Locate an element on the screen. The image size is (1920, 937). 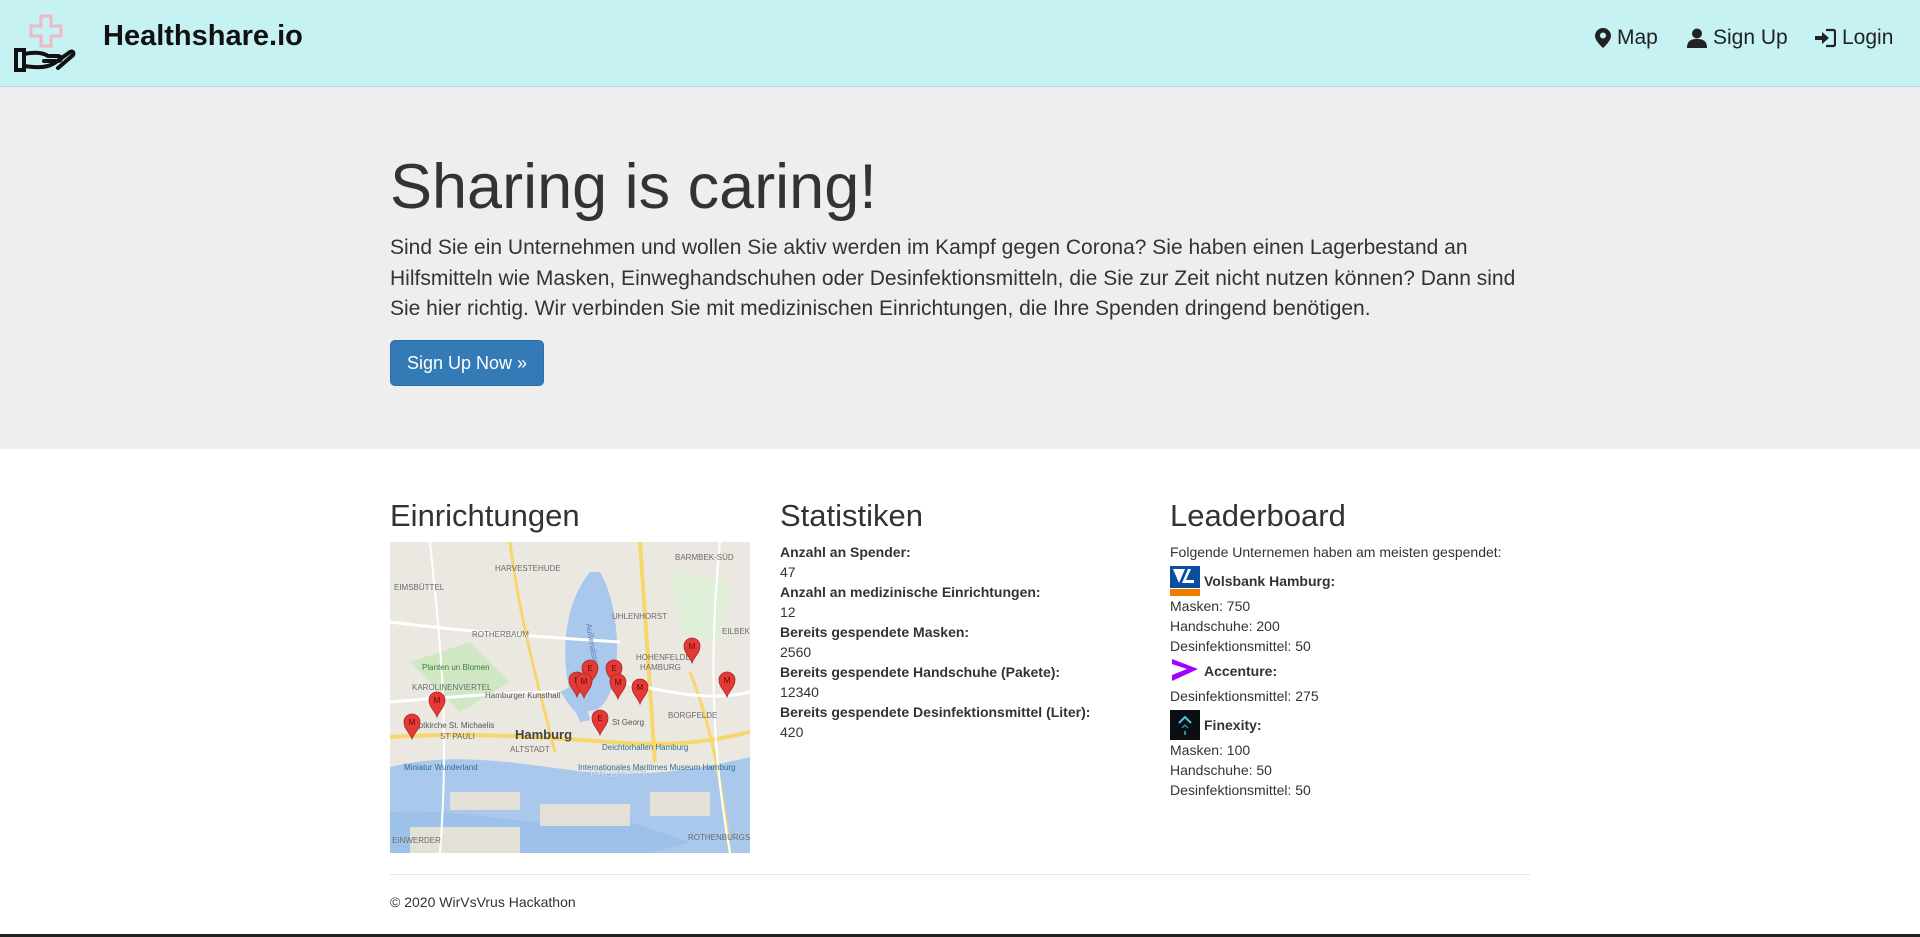
stat-facilities: Anzahl an medizinische Einrichtungen: 12 is located at coordinates (935, 602).